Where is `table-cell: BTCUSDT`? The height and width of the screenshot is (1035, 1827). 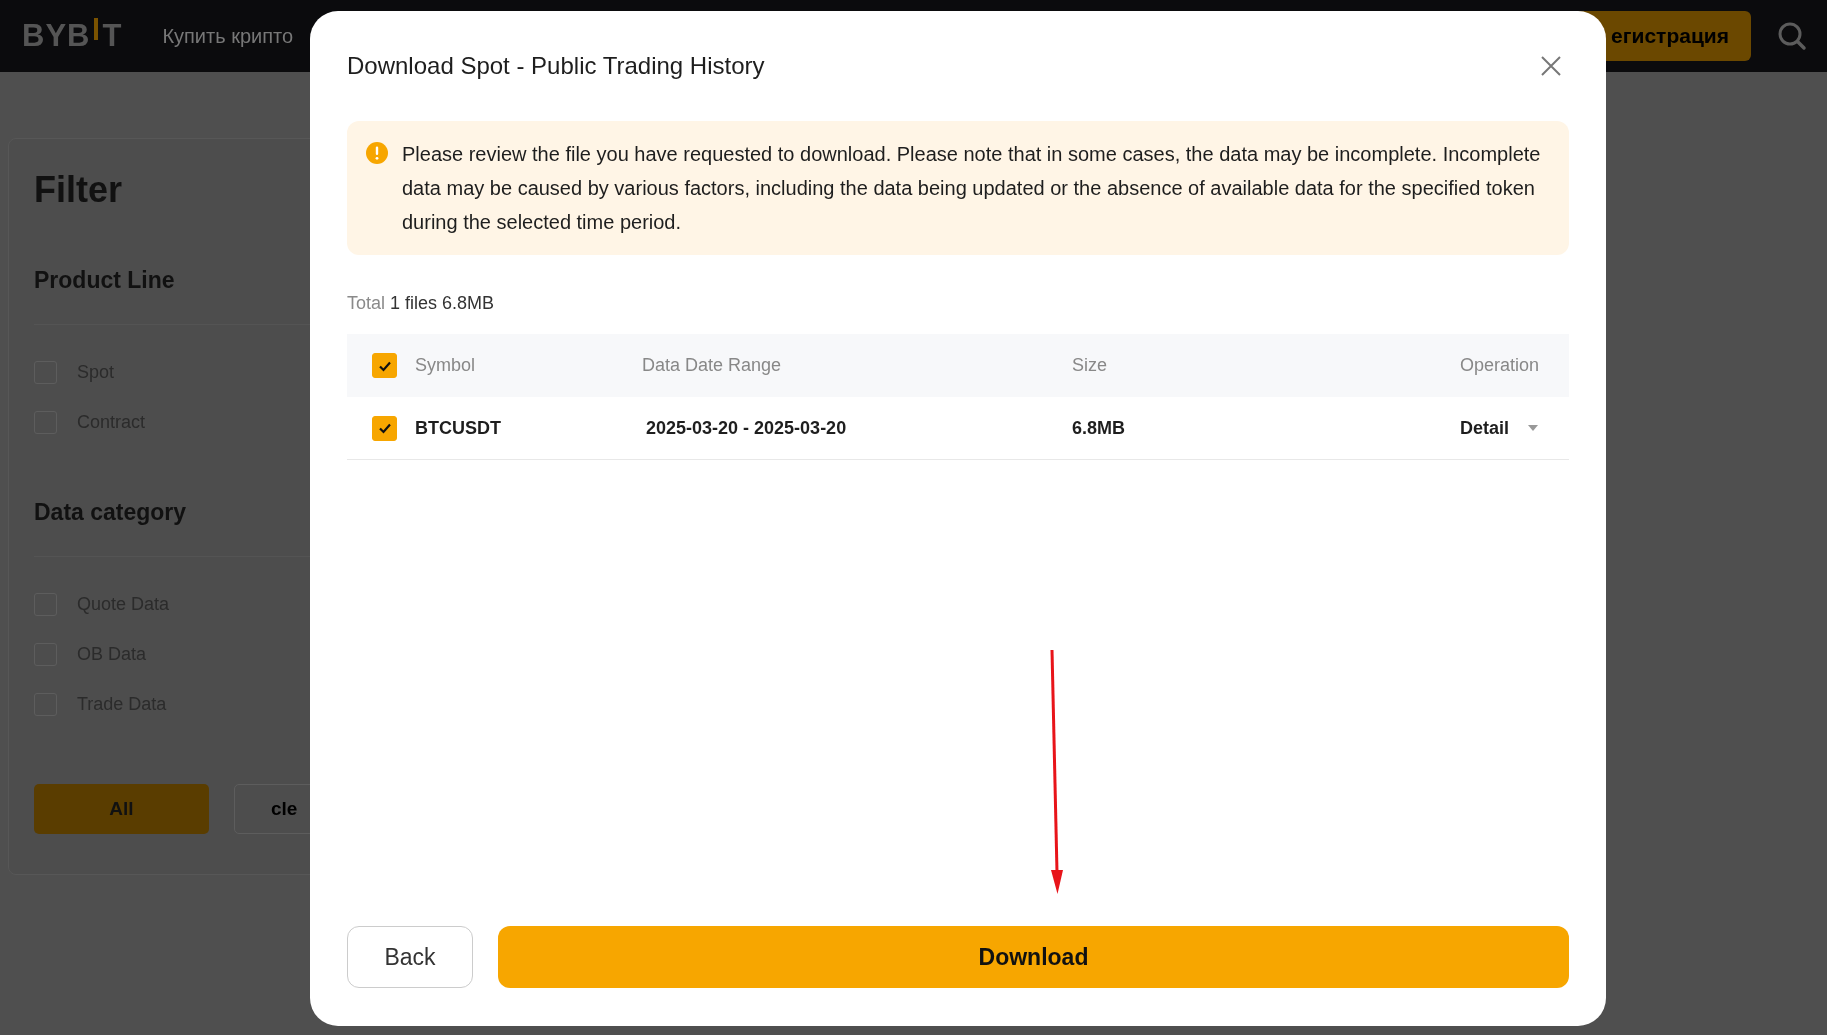
table-cell: BTCUSDT is located at coordinates (458, 428).